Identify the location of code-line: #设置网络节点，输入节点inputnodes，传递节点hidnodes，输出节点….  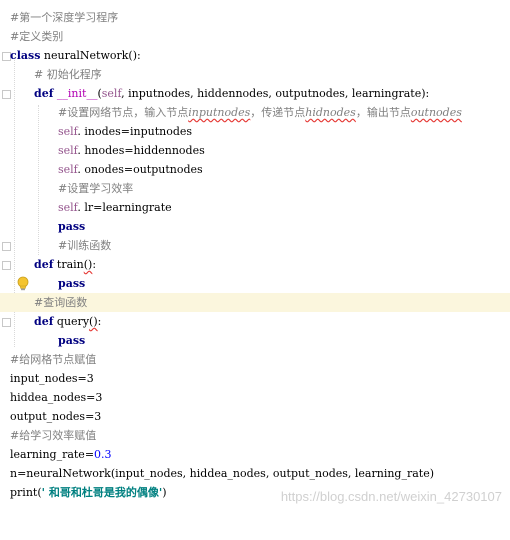
(255, 112).